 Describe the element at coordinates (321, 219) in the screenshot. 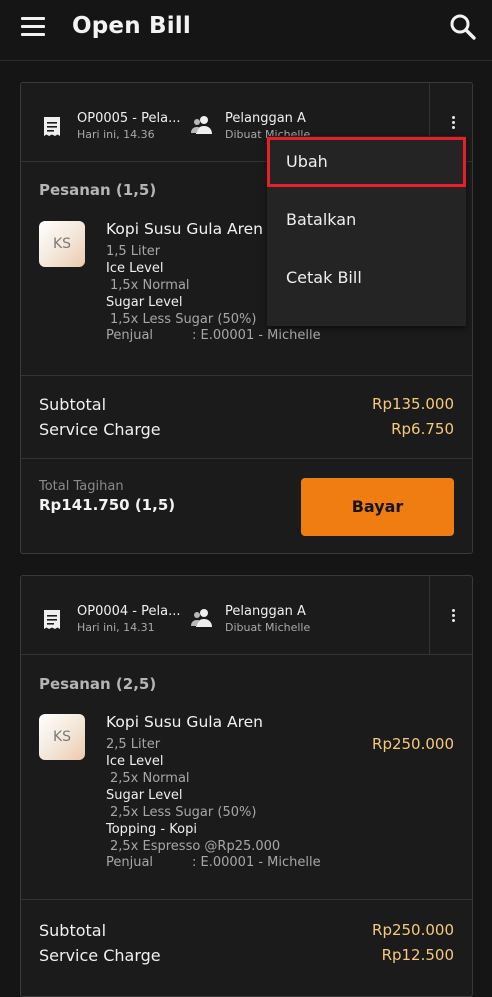

I see `menu-item-label: Batalkan` at that location.